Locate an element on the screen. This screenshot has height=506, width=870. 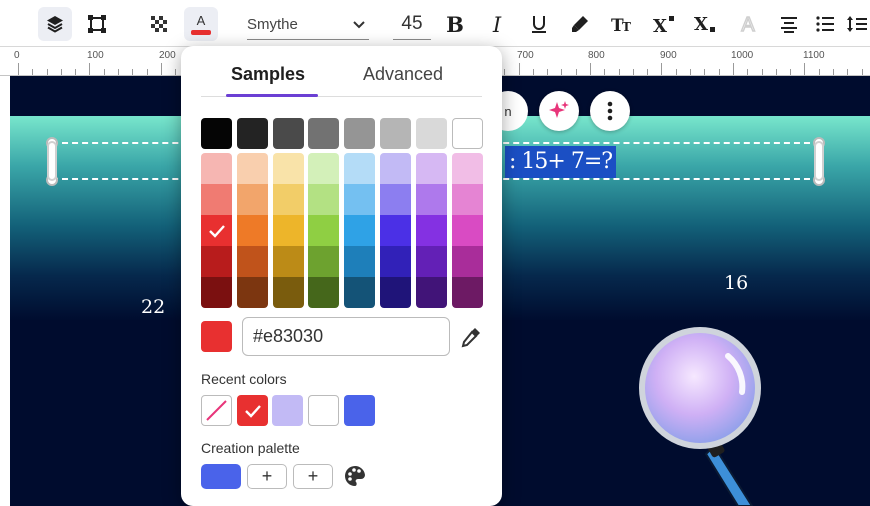
superscript-icon: X is located at coordinates (663, 25).